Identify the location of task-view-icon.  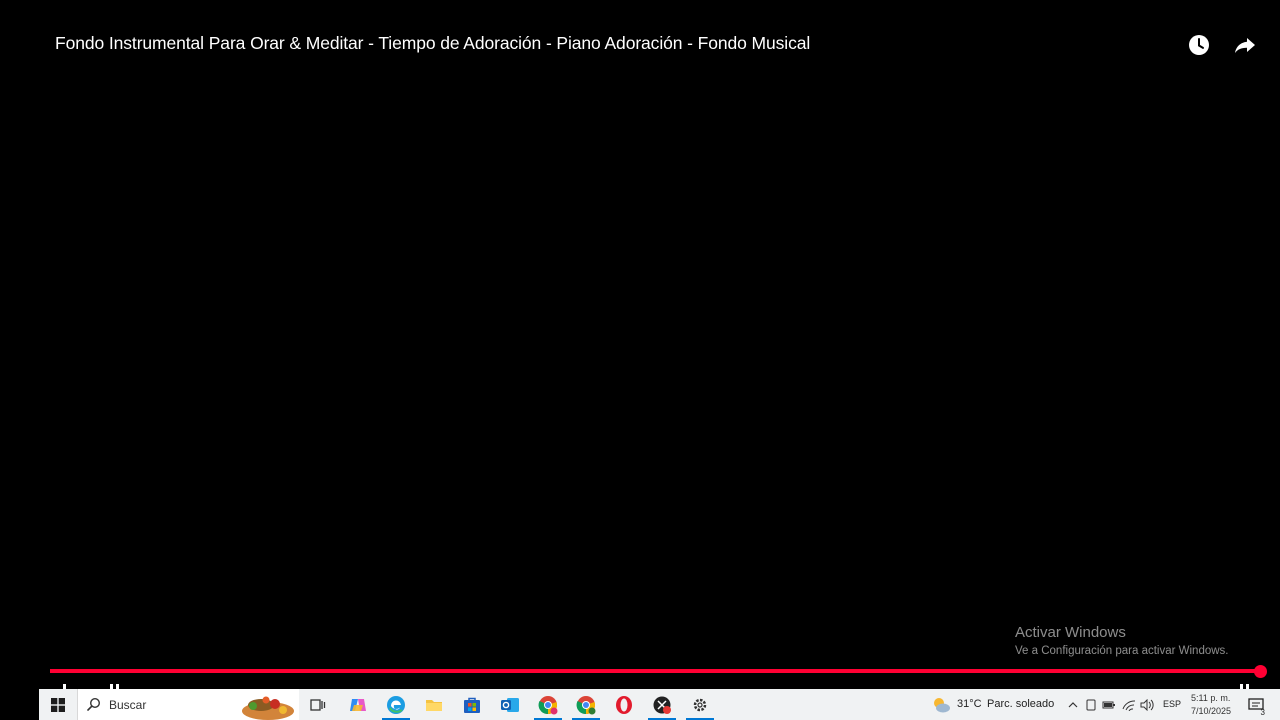
(318, 704).